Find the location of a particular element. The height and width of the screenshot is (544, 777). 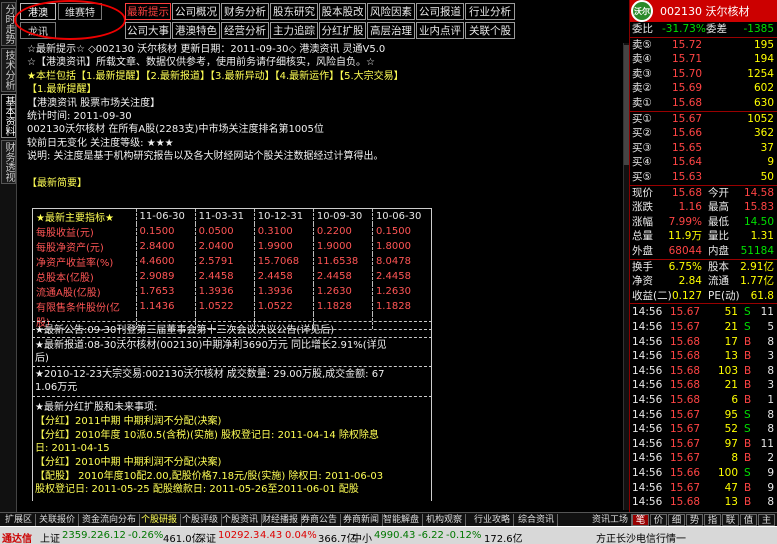

table-cell: 0.0500 is located at coordinates (225, 231).